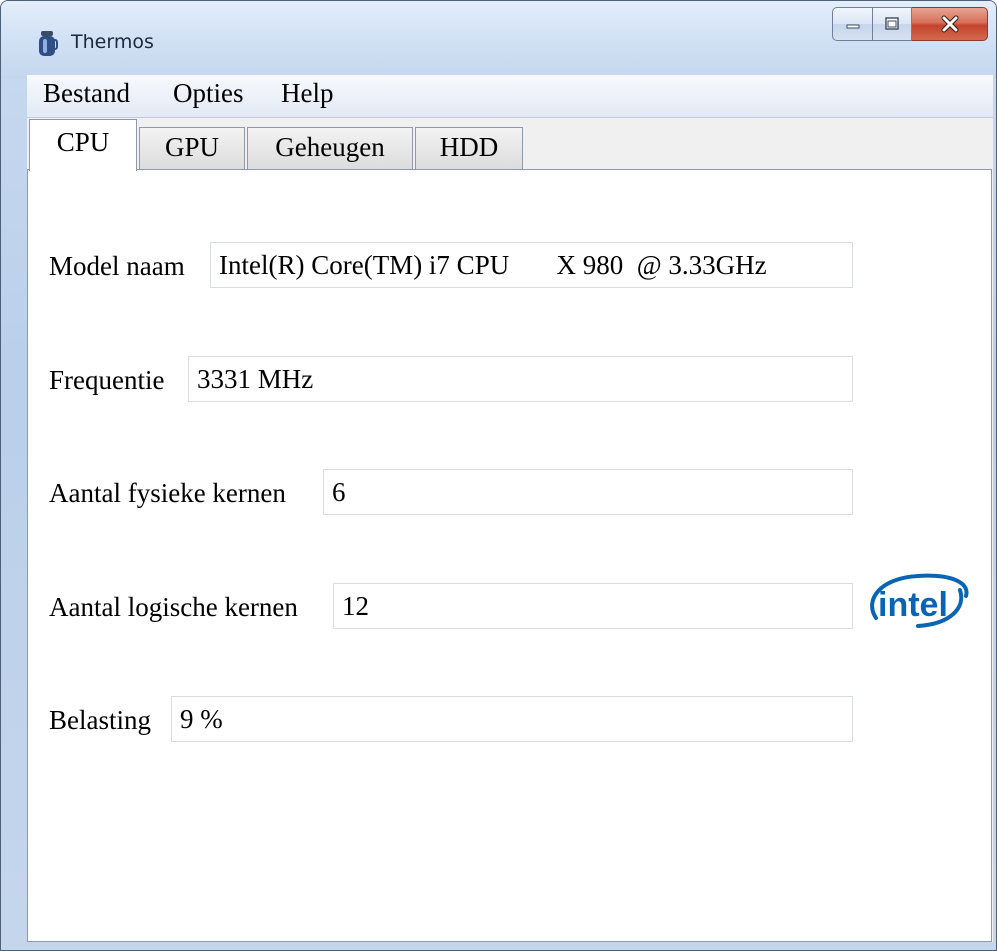 The width and height of the screenshot is (997, 951). Describe the element at coordinates (531, 265) in the screenshot. I see `model-name-field: Intel(R) Core(TM) i7 CPU X 980 @ 3.33GHz` at that location.